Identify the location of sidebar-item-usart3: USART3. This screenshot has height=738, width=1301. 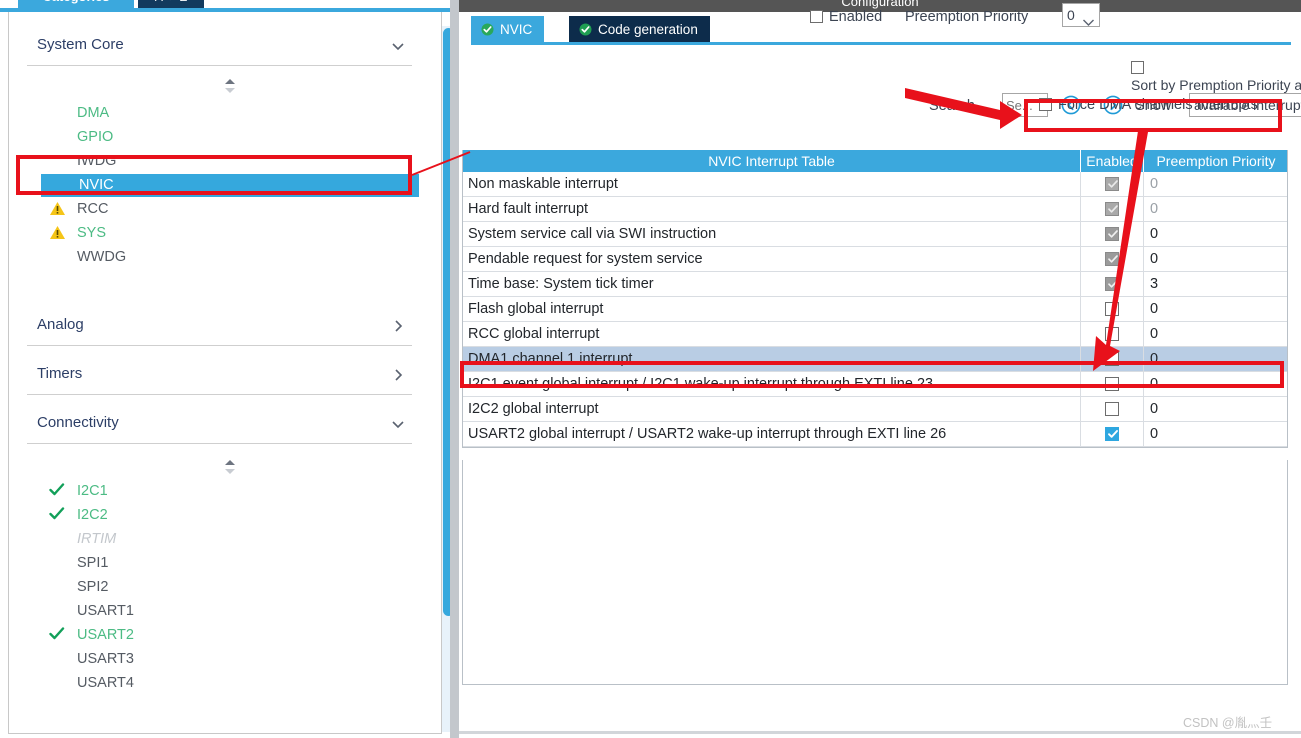
(216, 659).